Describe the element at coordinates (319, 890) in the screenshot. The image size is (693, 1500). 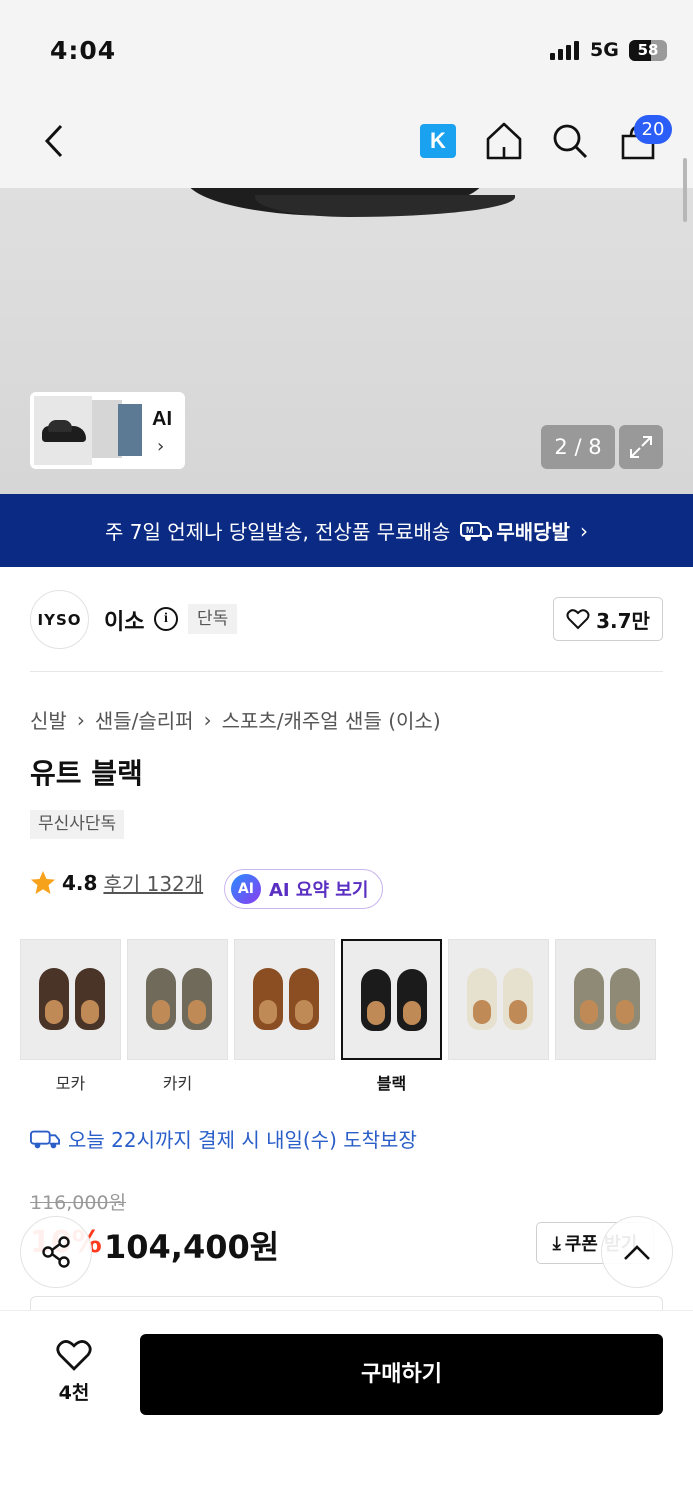
I see `ai-summary-label: AI 요약 보기` at that location.